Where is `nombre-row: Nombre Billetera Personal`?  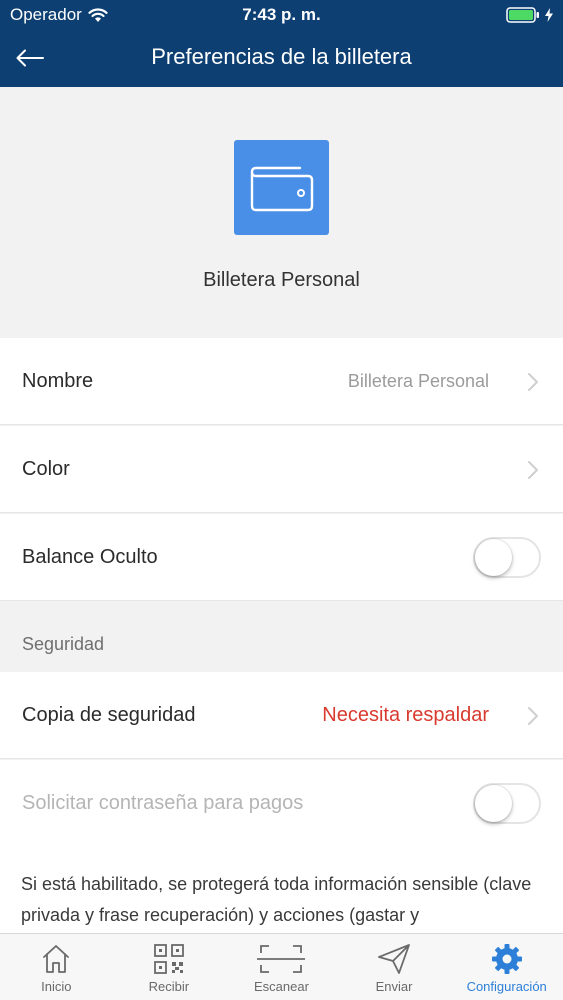
nombre-row: Nombre Billetera Personal is located at coordinates (281, 381).